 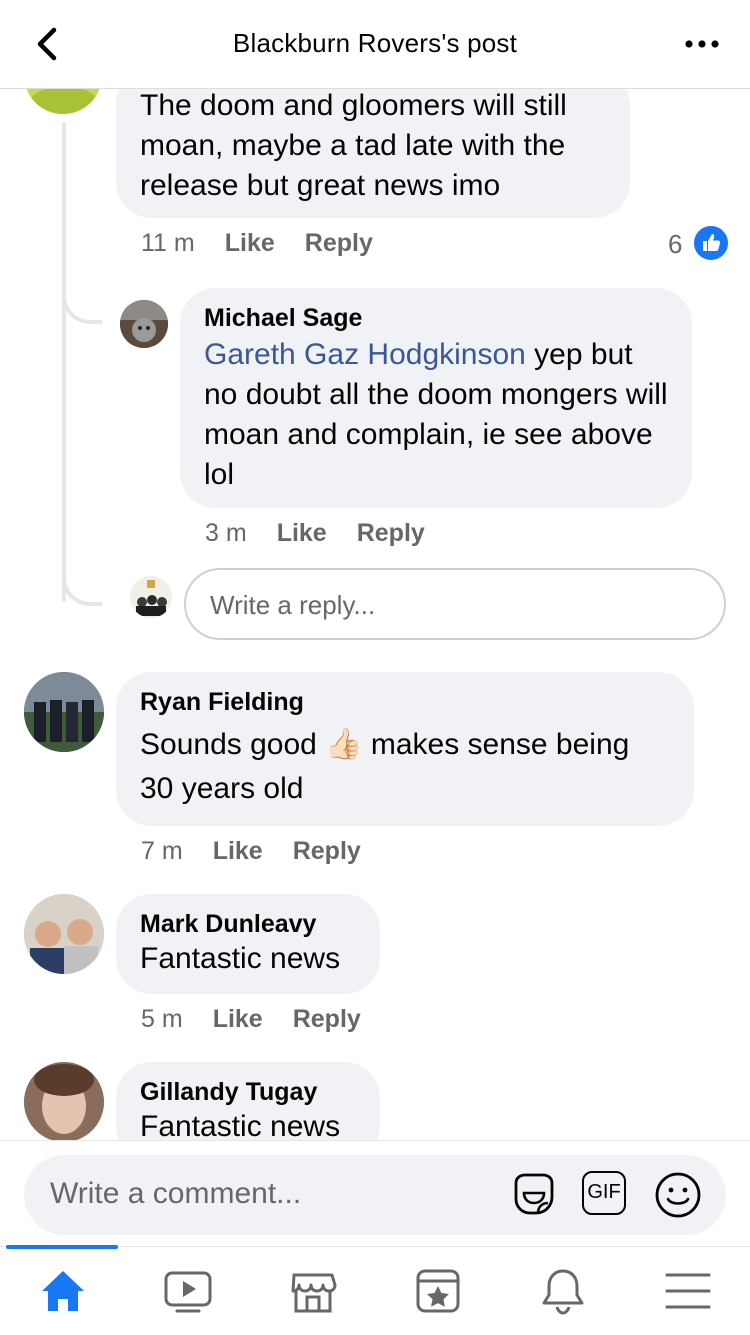 I want to click on bottom-tab-bar, so click(x=375, y=1290).